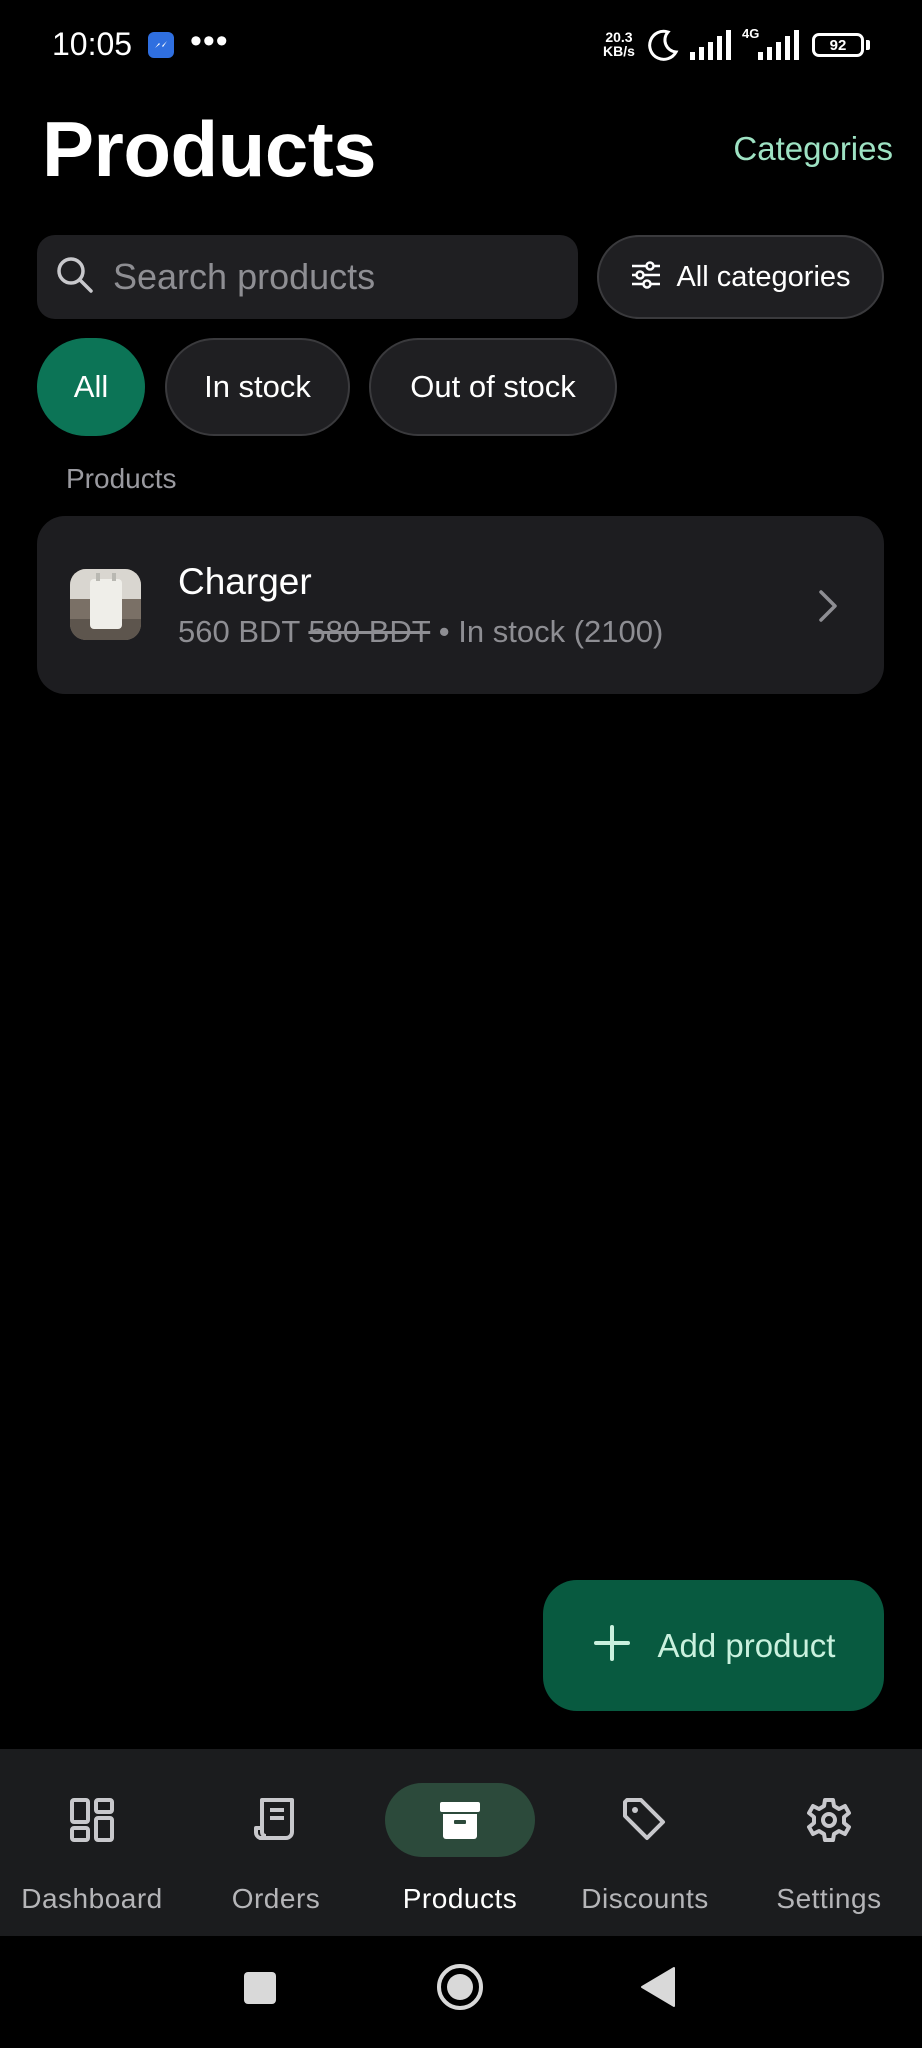 The width and height of the screenshot is (922, 2048). I want to click on more-notifications-icon: •••, so click(209, 41).